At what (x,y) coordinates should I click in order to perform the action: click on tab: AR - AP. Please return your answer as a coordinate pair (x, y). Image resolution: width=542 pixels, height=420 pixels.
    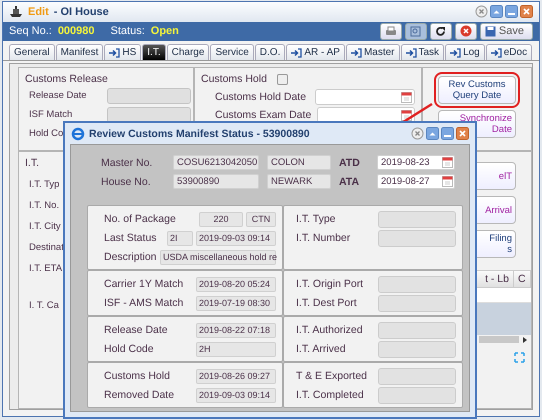
    Looking at the image, I should click on (315, 52).